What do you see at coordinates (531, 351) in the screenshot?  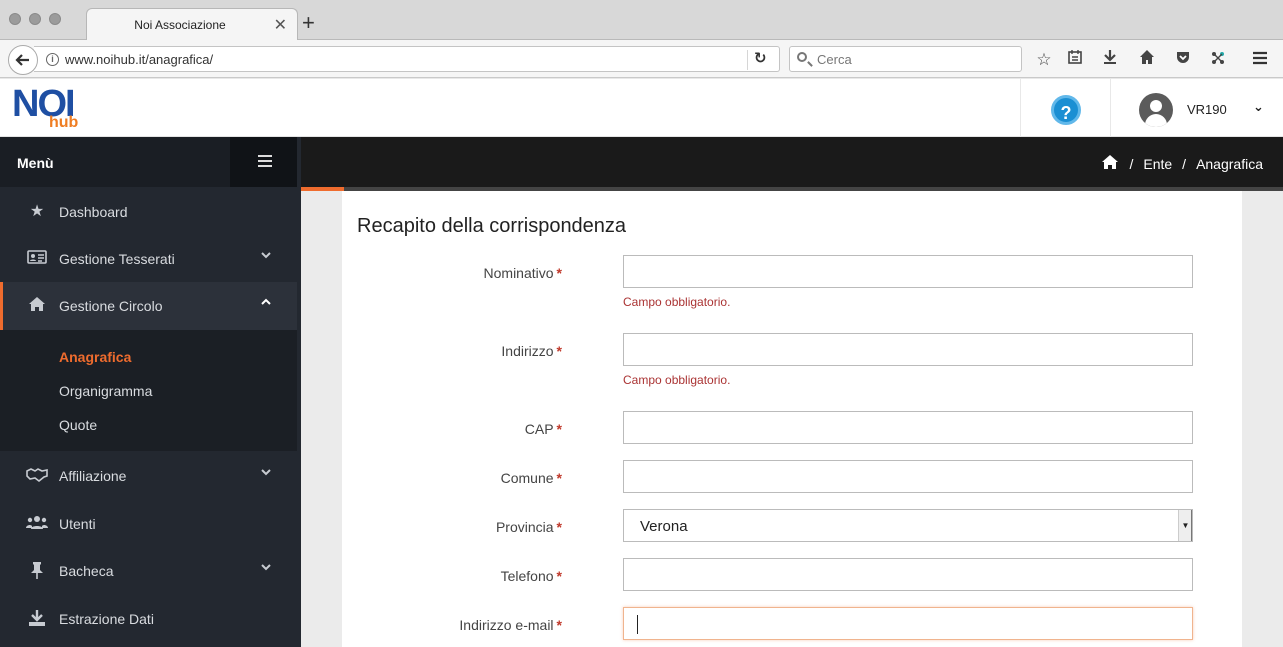 I see `field-label-indirizzo: Indirizzo *` at bounding box center [531, 351].